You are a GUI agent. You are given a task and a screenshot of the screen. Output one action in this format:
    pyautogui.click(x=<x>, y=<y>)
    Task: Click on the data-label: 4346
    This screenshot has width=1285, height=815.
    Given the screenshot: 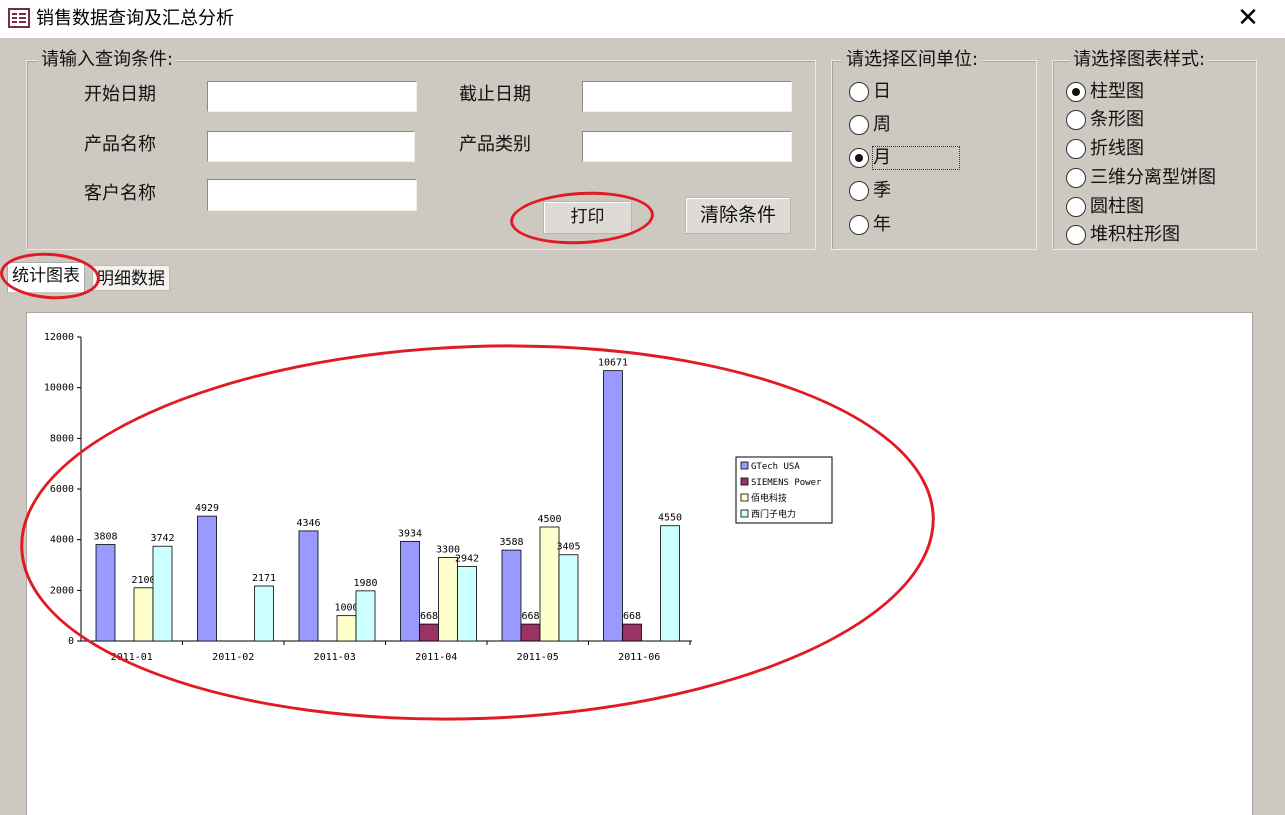 What is the action you would take?
    pyautogui.click(x=308, y=523)
    